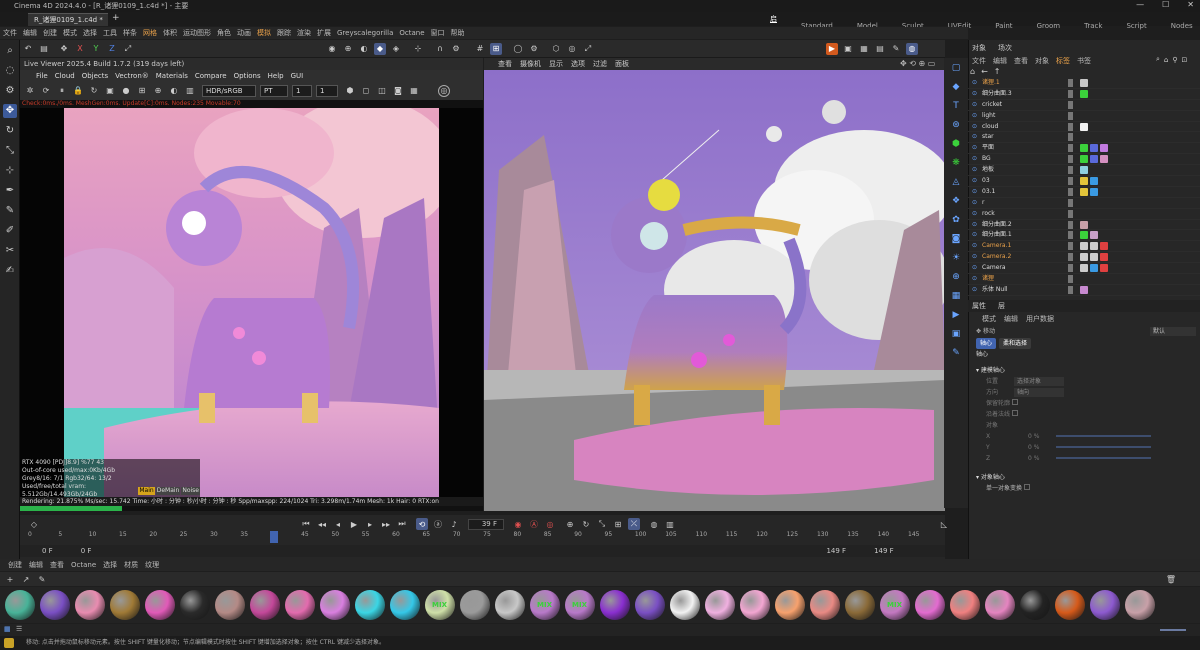 The height and width of the screenshot is (650, 1200). Describe the element at coordinates (670, 524) in the screenshot. I see `onion-icon: ▥` at that location.